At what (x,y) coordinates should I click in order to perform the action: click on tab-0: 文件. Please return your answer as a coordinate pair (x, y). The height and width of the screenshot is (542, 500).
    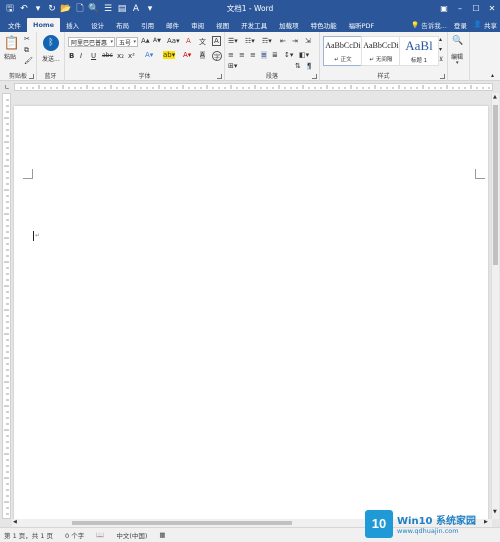
    Looking at the image, I should click on (14, 25).